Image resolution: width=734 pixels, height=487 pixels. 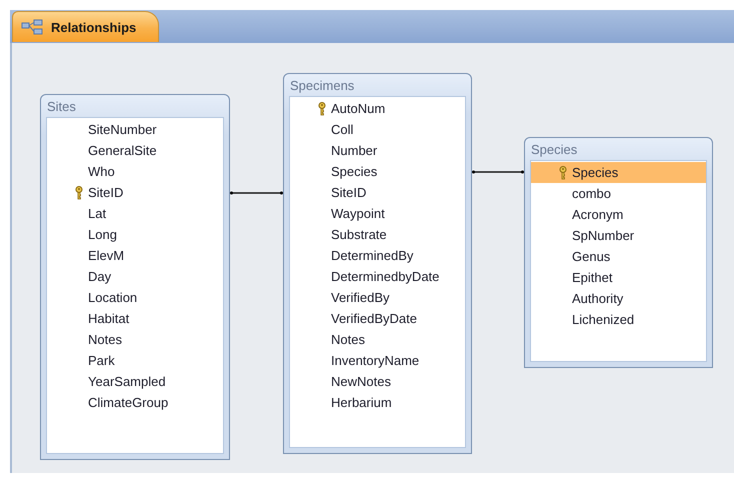 I want to click on field-row: ClimateGroup, so click(x=135, y=402).